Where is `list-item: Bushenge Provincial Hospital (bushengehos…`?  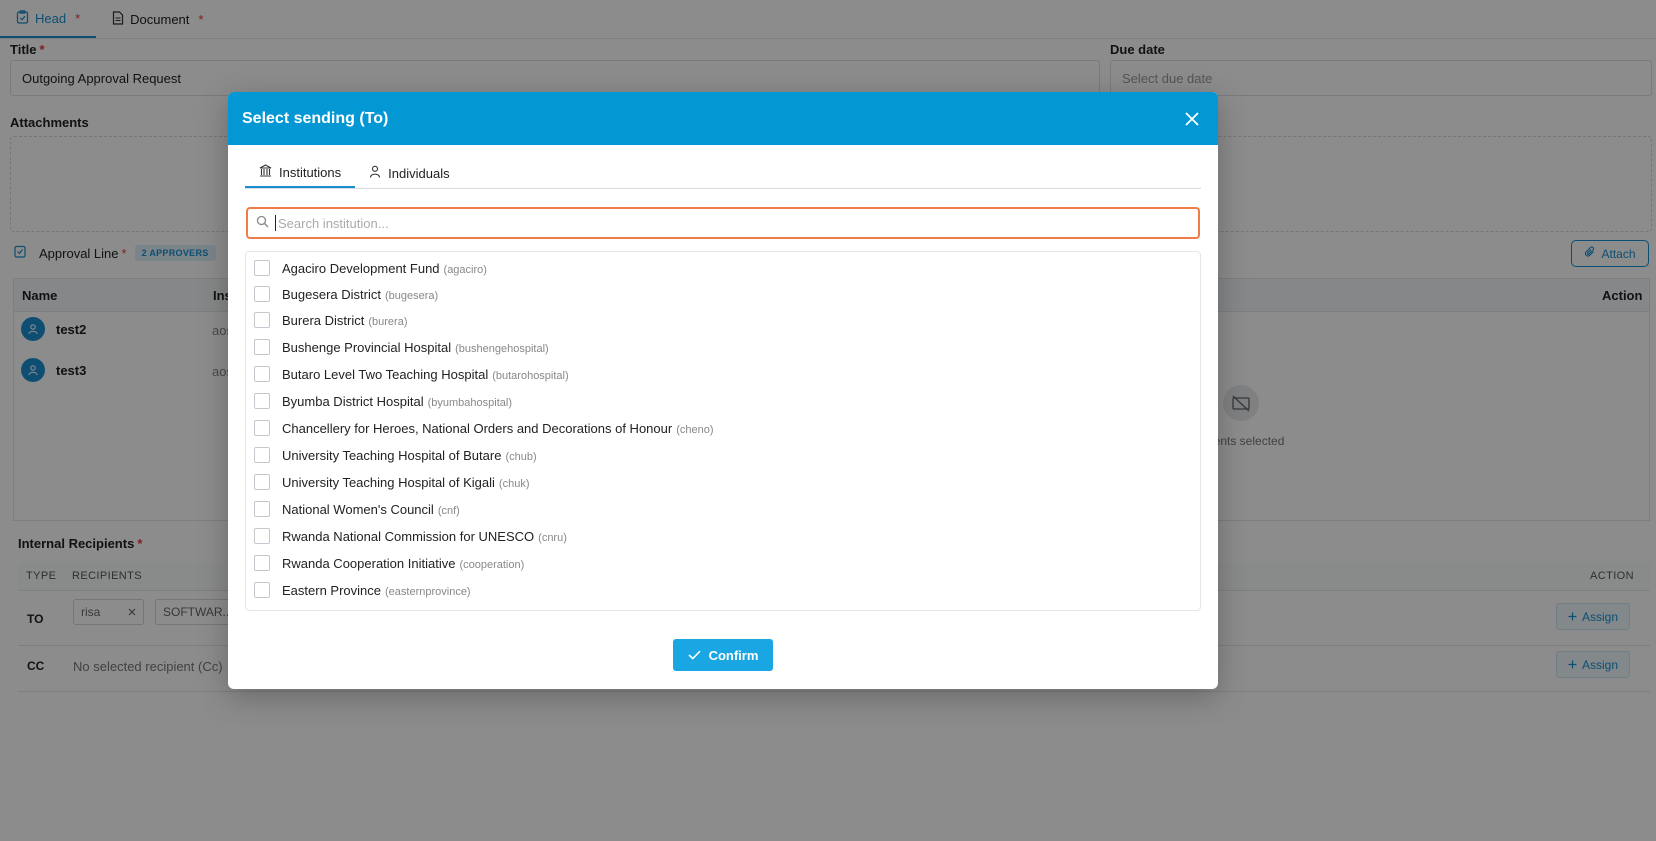 list-item: Bushenge Provincial Hospital (bushengehos… is located at coordinates (401, 347).